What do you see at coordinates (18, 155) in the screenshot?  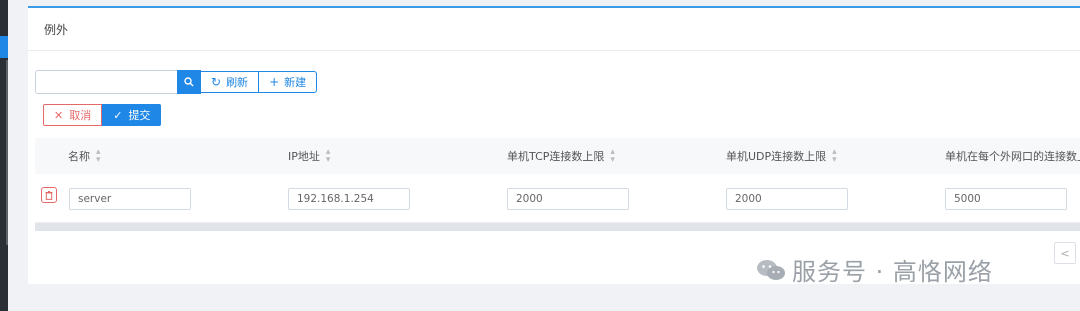 I see `page-gutter` at bounding box center [18, 155].